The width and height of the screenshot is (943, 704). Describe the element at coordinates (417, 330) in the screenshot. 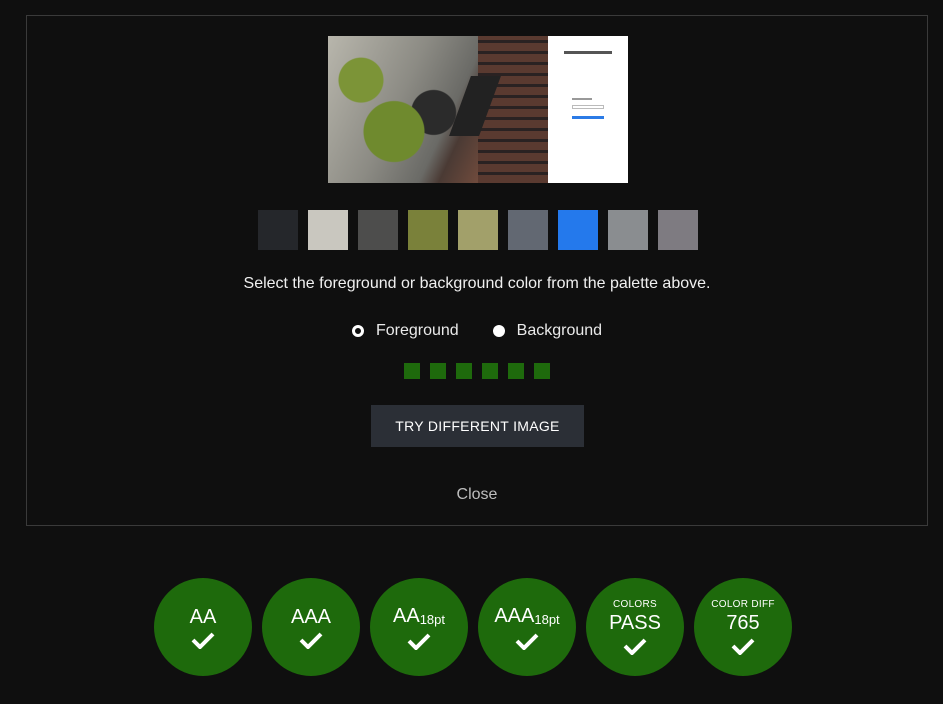

I see `foreground-label: Foreground` at that location.